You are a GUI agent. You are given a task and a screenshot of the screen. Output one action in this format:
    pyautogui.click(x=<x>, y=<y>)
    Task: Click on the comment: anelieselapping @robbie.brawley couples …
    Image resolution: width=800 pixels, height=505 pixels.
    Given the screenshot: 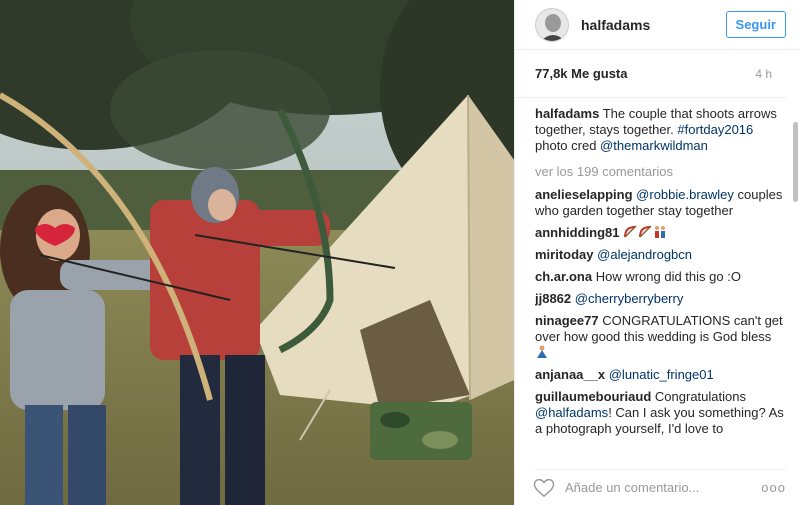 What is the action you would take?
    pyautogui.click(x=661, y=203)
    